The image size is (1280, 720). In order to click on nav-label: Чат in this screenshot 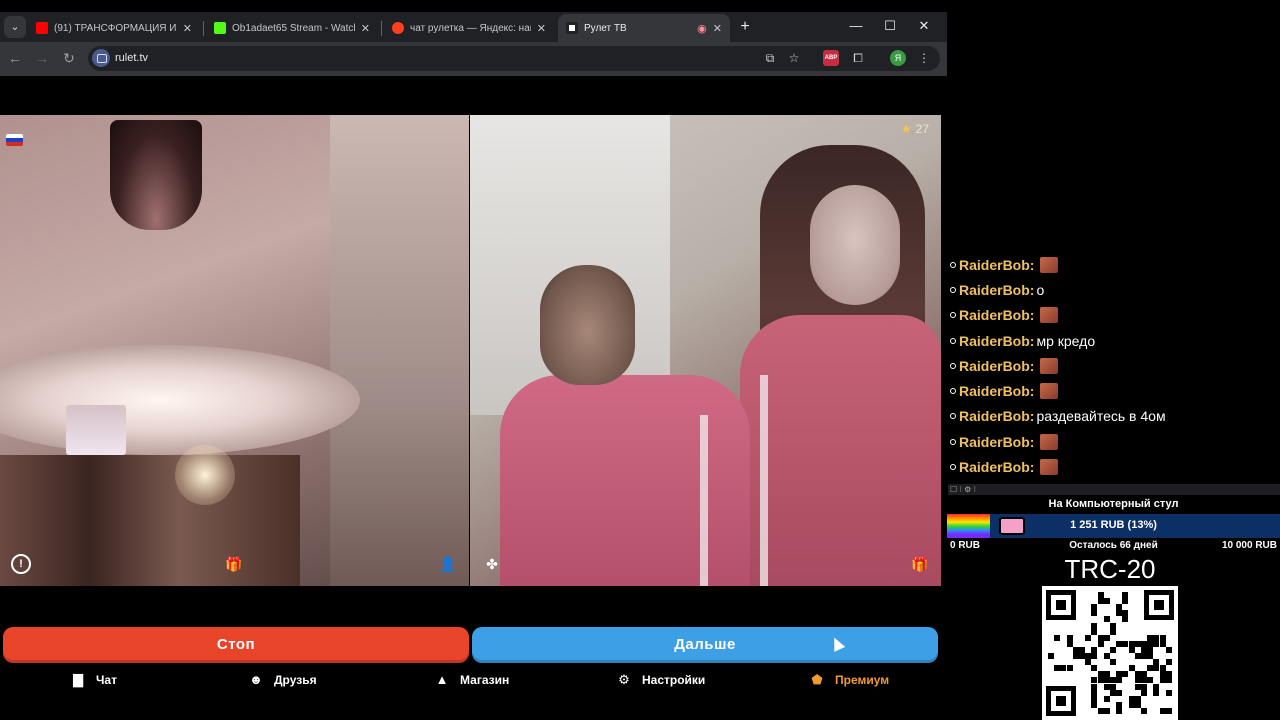, I will do `click(106, 680)`.